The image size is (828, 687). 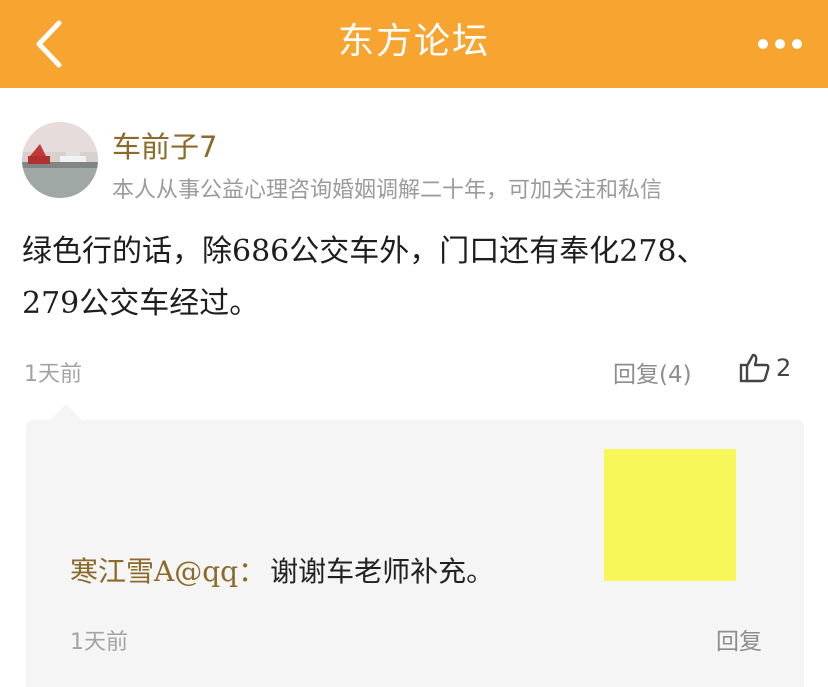 What do you see at coordinates (382, 571) in the screenshot?
I see `reply-text: 谢谢车老师补充。` at bounding box center [382, 571].